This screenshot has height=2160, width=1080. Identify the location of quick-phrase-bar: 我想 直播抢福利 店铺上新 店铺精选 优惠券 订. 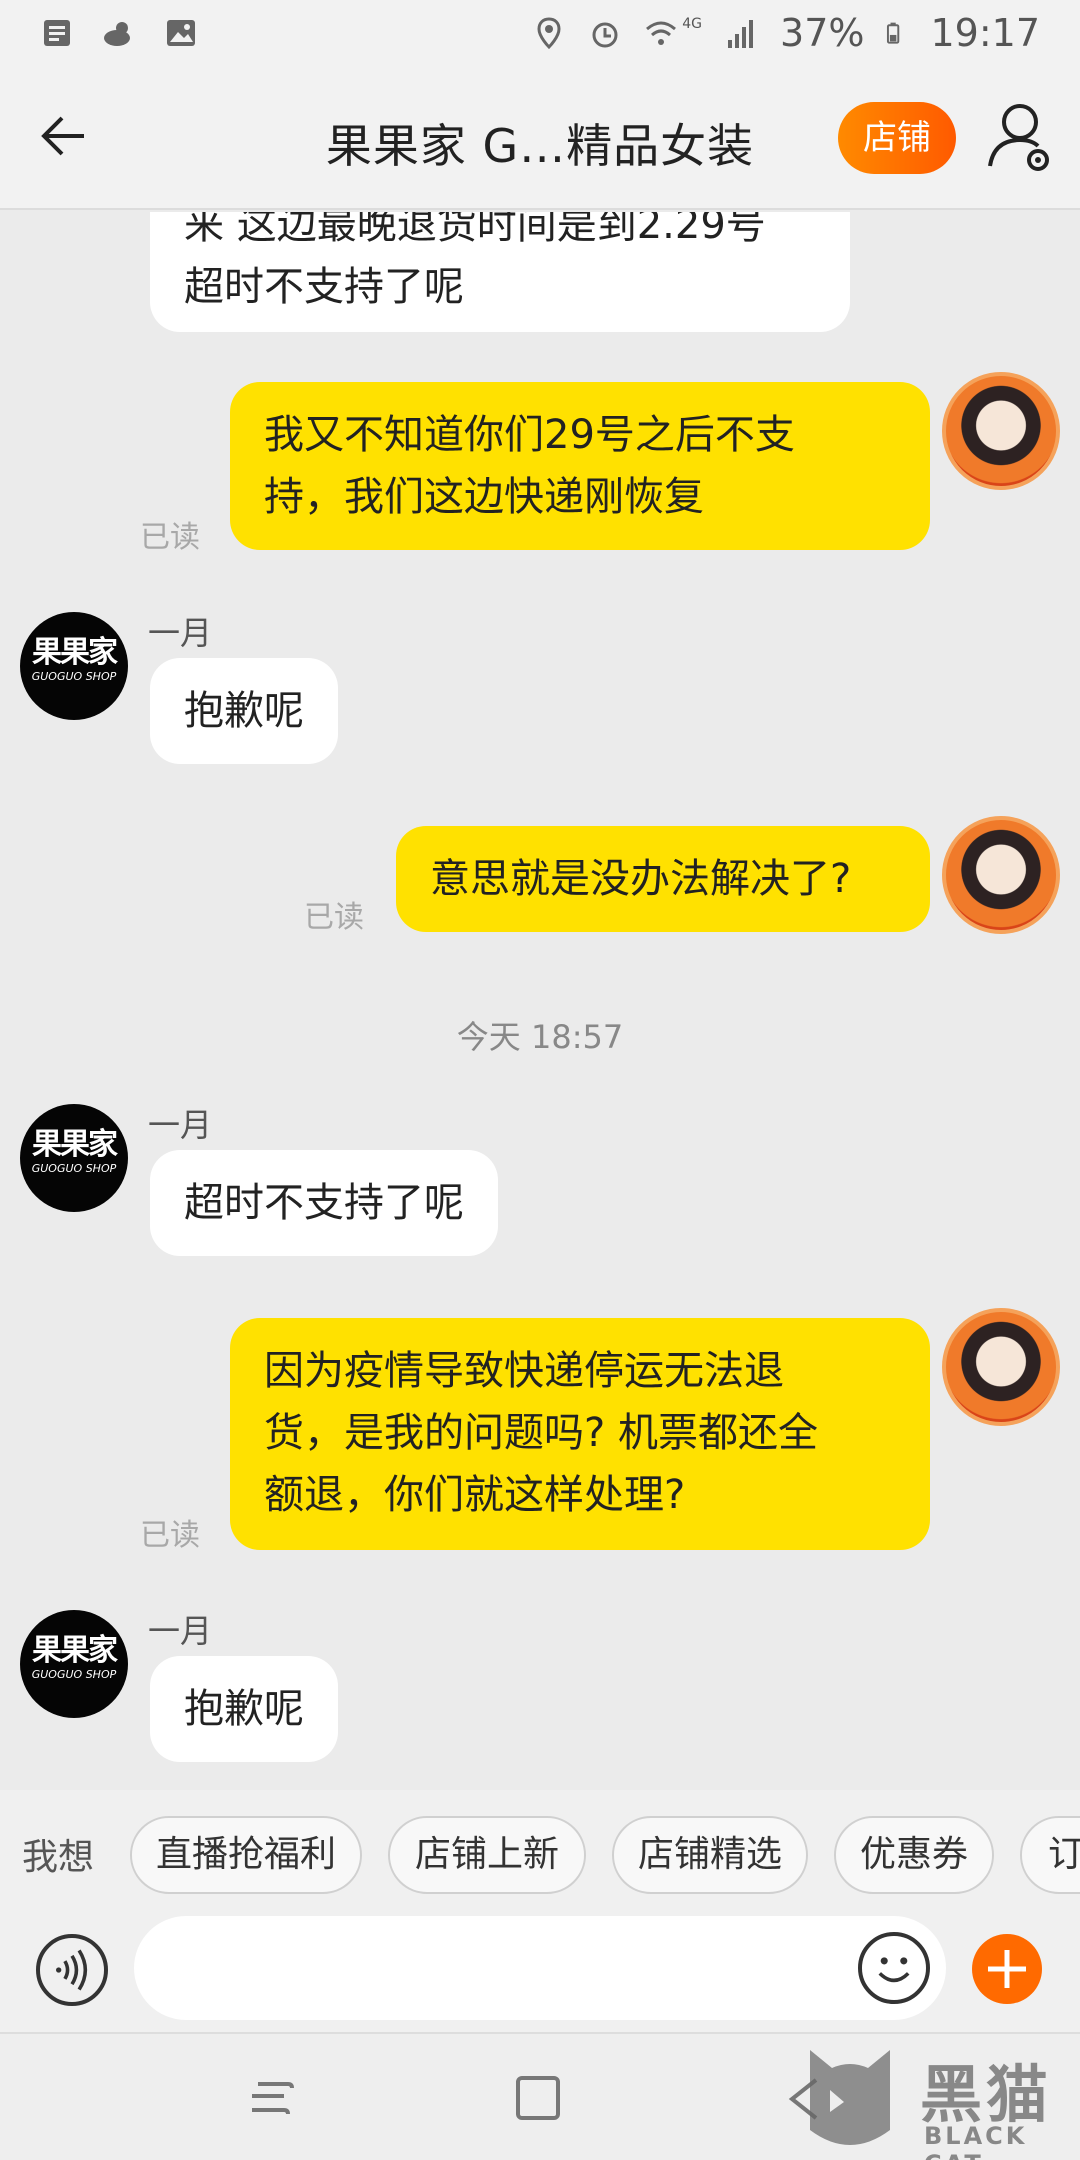
(540, 1852).